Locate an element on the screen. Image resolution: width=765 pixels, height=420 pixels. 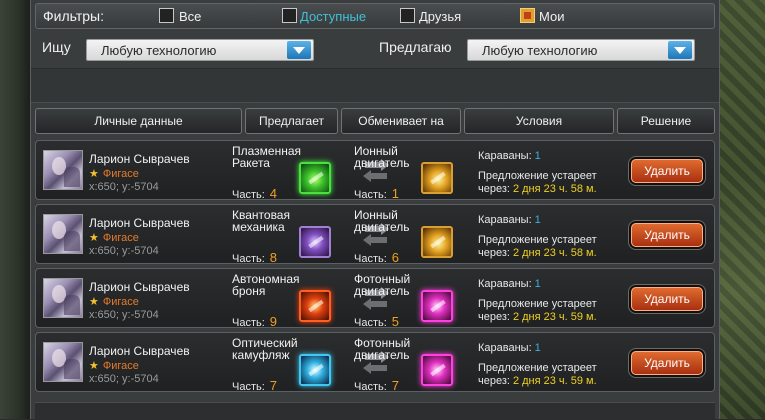
header-personal: Личные данные is located at coordinates (138, 121).